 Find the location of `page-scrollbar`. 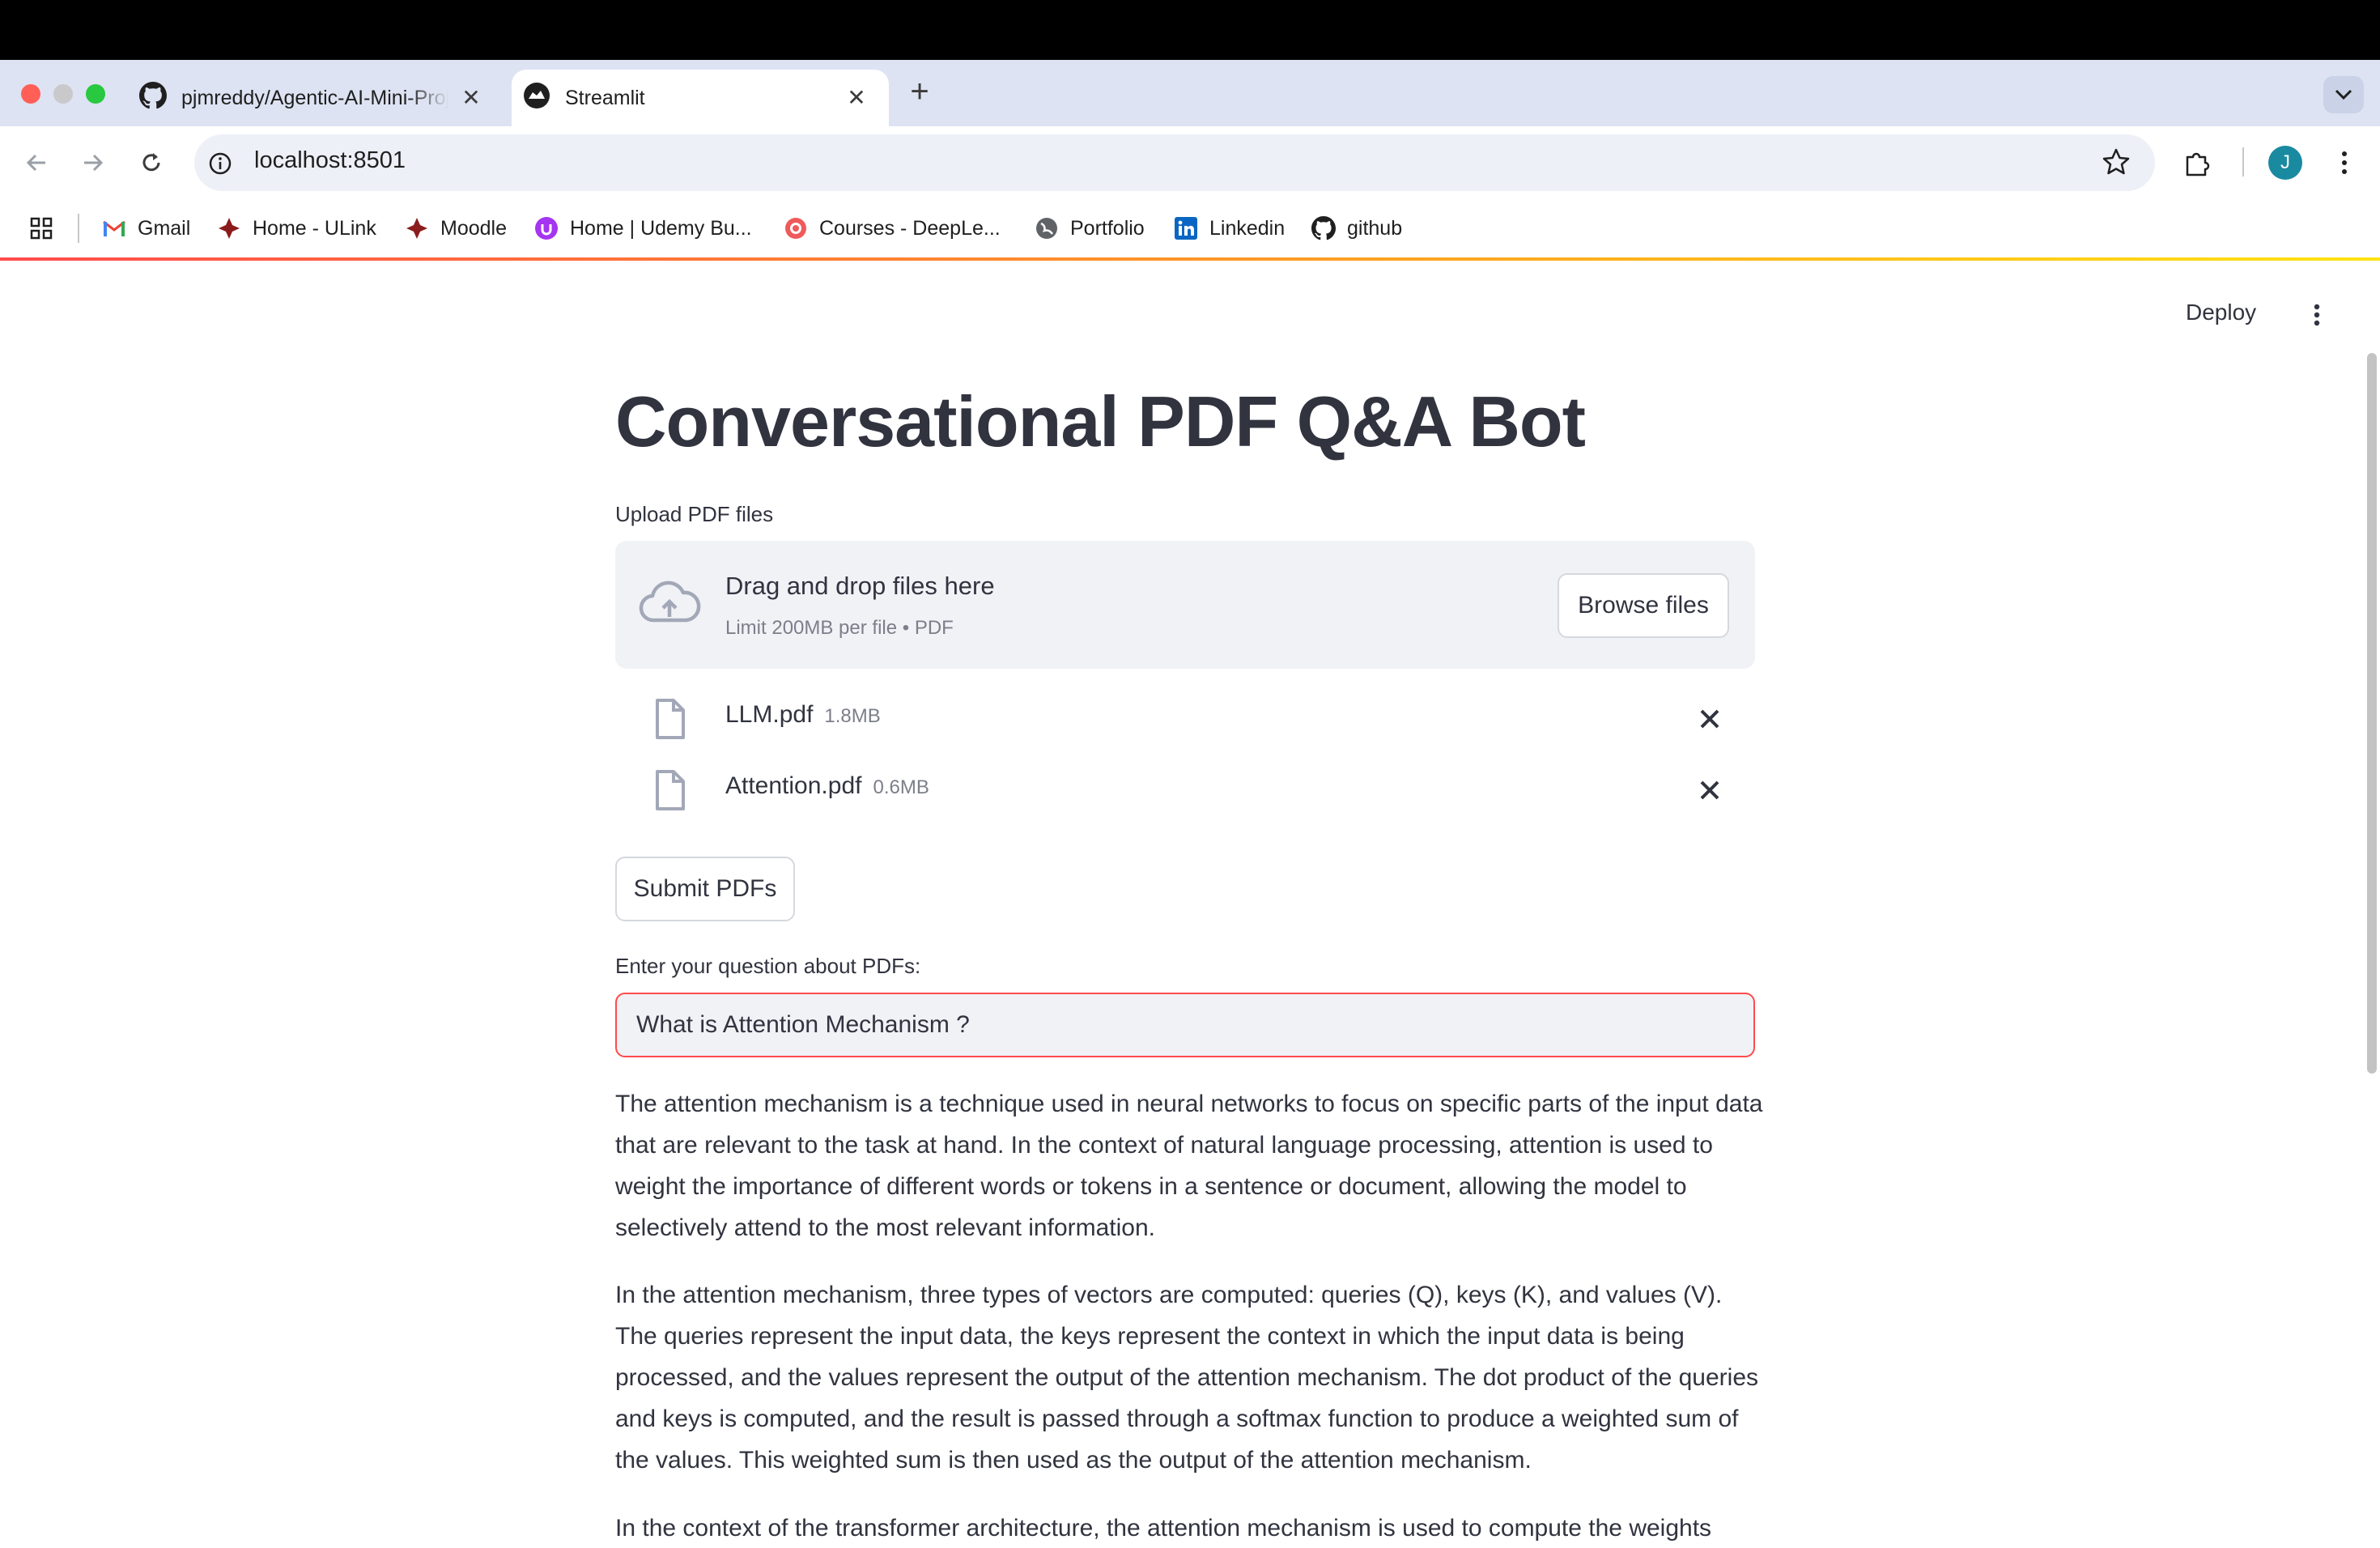

page-scrollbar is located at coordinates (2372, 714).